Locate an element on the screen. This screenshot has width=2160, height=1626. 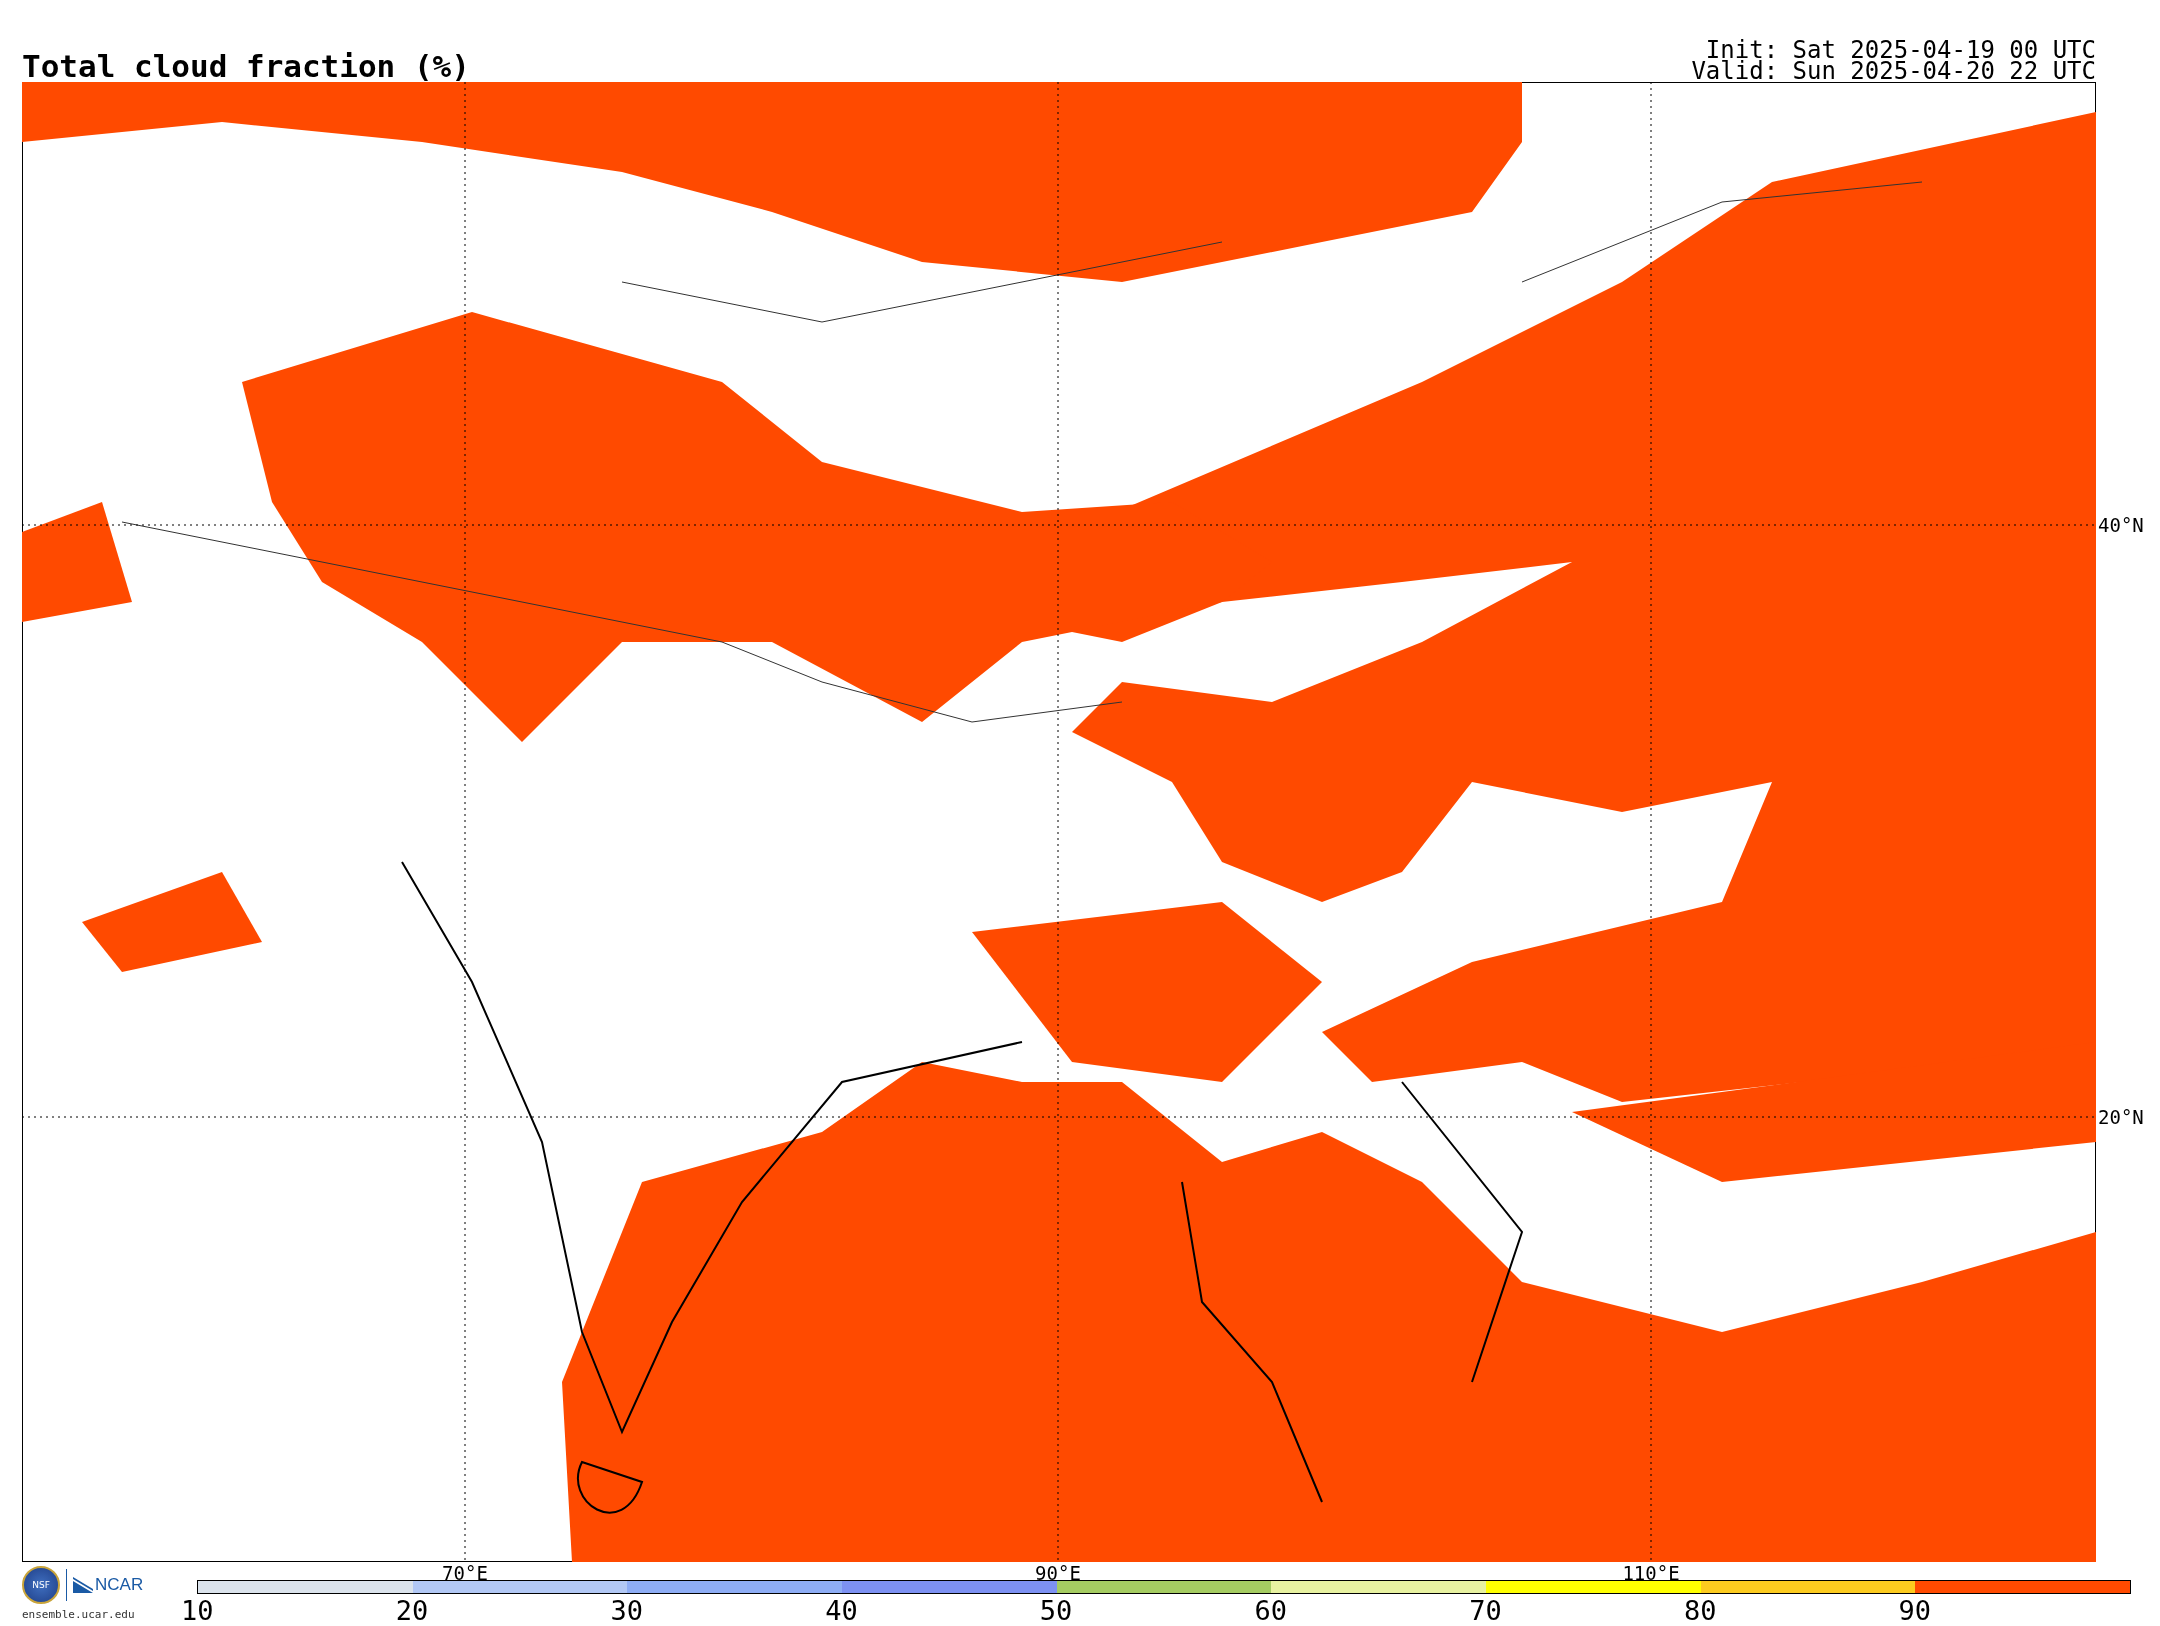
valid-time: Valid: Sun 2025-04-20 22 UTC is located at coordinates (1893, 71).